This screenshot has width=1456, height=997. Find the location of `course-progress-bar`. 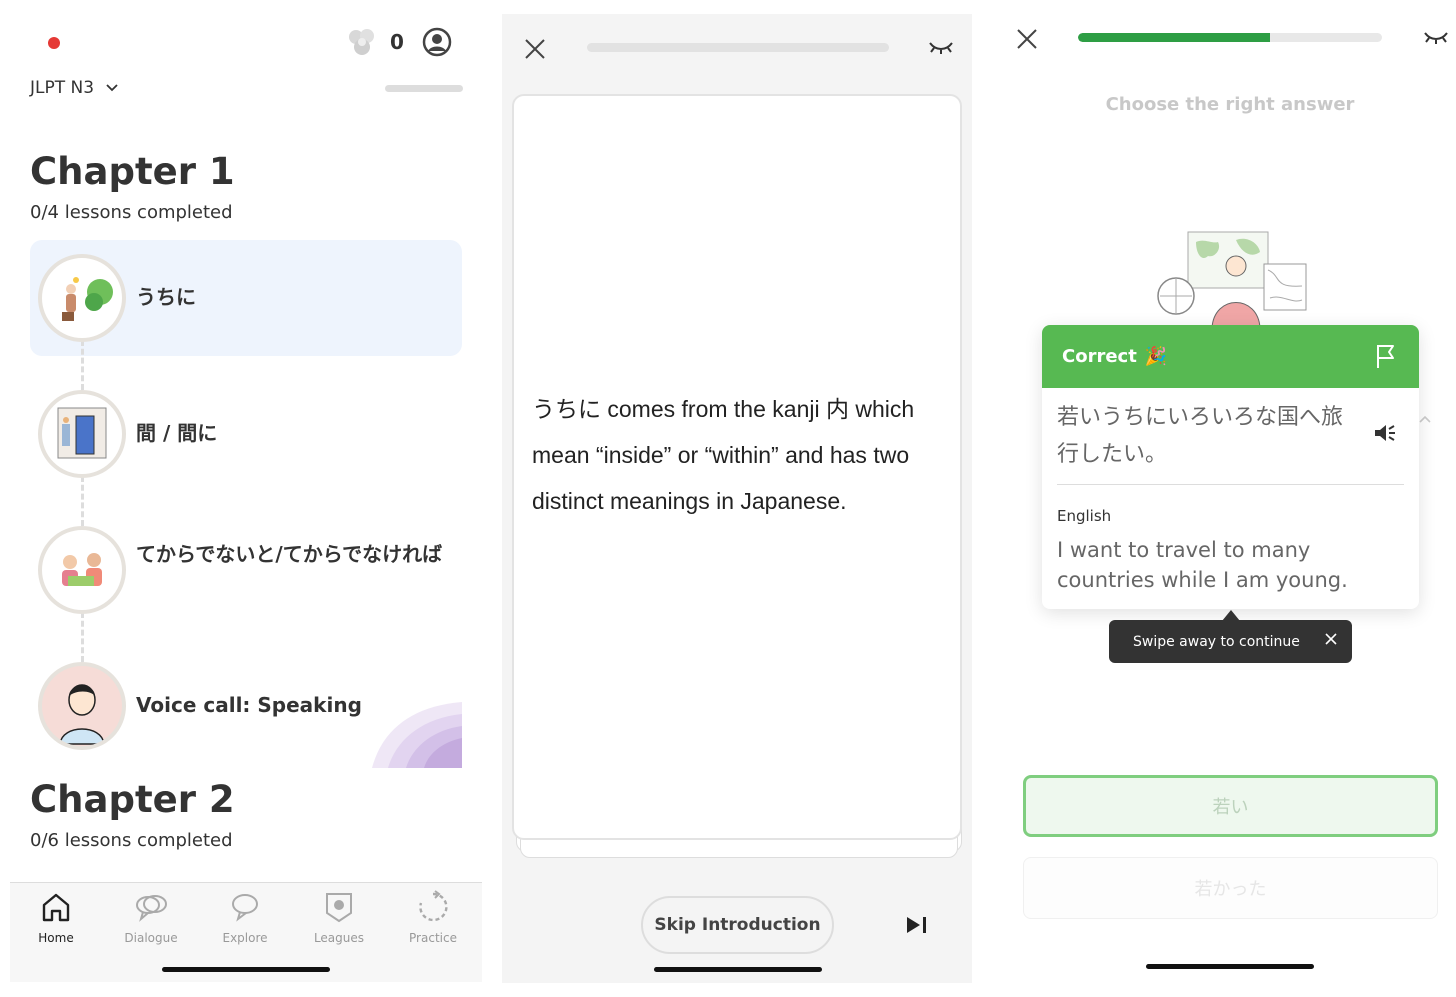

course-progress-bar is located at coordinates (424, 88).